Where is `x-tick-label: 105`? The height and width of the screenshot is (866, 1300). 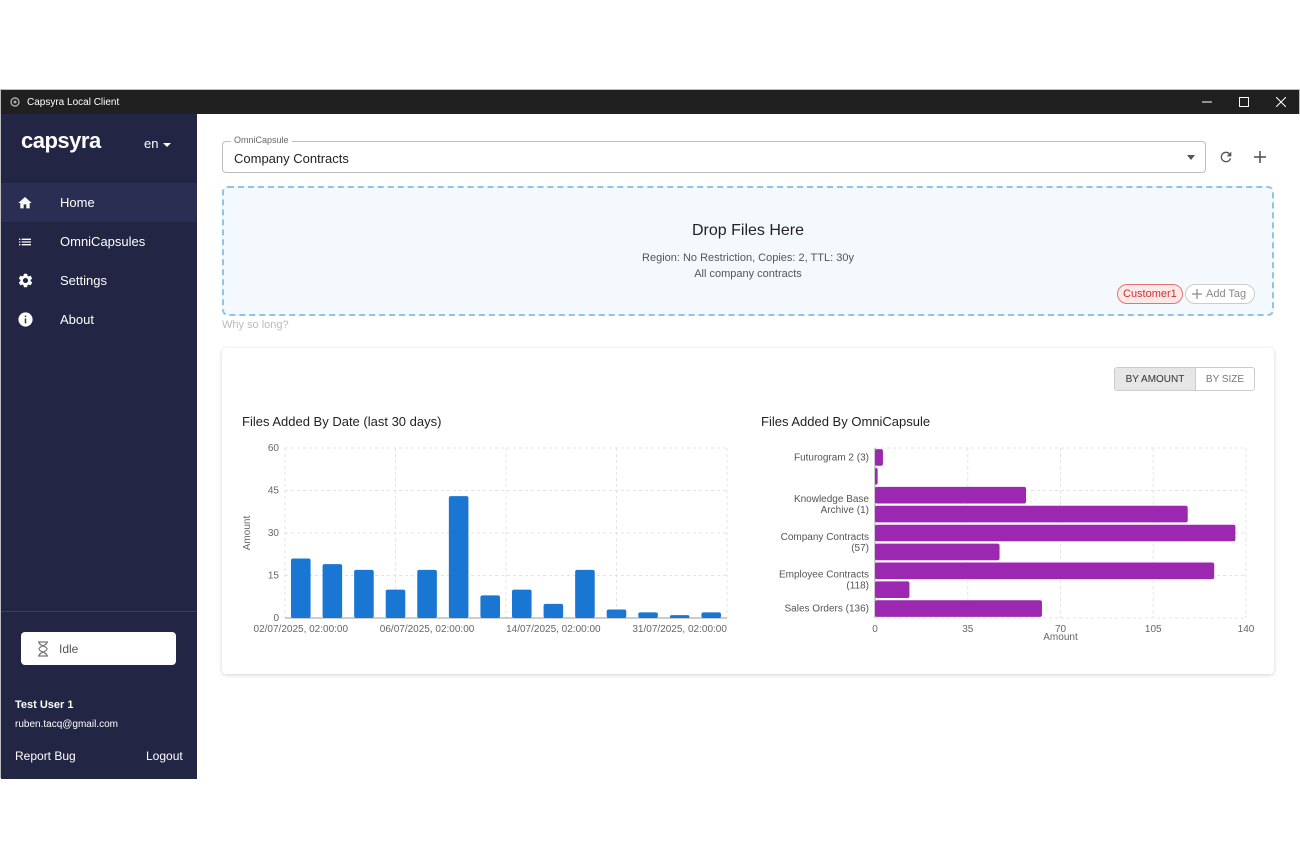
x-tick-label: 105 is located at coordinates (1153, 629).